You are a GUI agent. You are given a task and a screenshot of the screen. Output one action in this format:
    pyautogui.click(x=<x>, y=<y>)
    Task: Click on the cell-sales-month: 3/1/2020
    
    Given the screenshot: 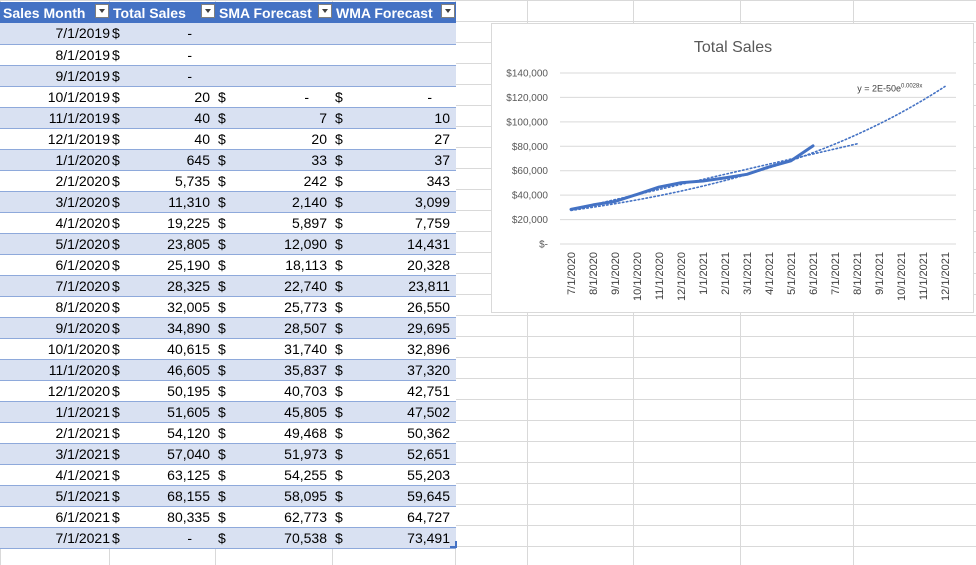 What is the action you would take?
    pyautogui.click(x=55, y=202)
    